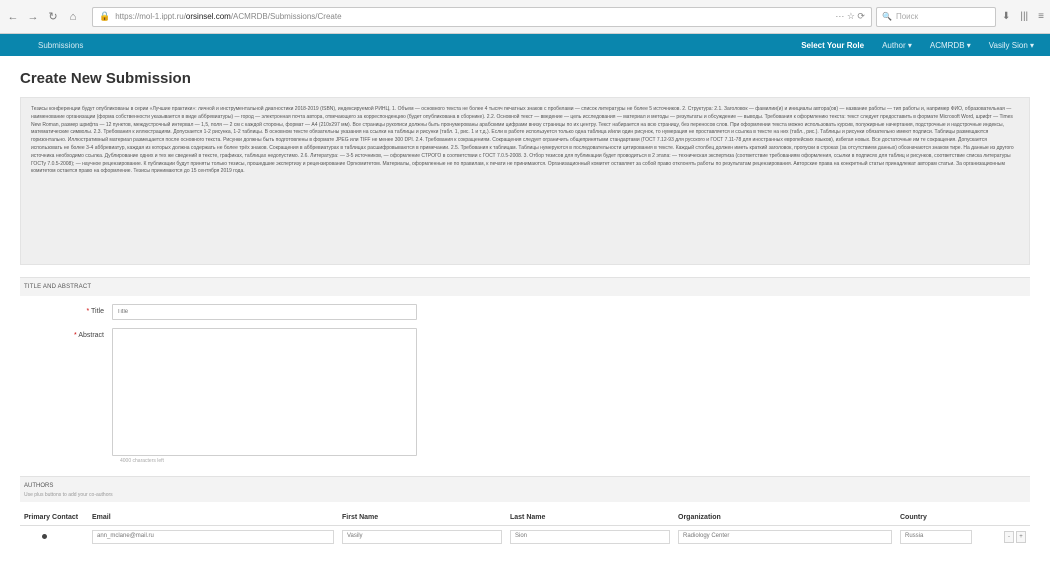  Describe the element at coordinates (89, 335) in the screenshot. I see `abstract-label: * Abstract` at that location.